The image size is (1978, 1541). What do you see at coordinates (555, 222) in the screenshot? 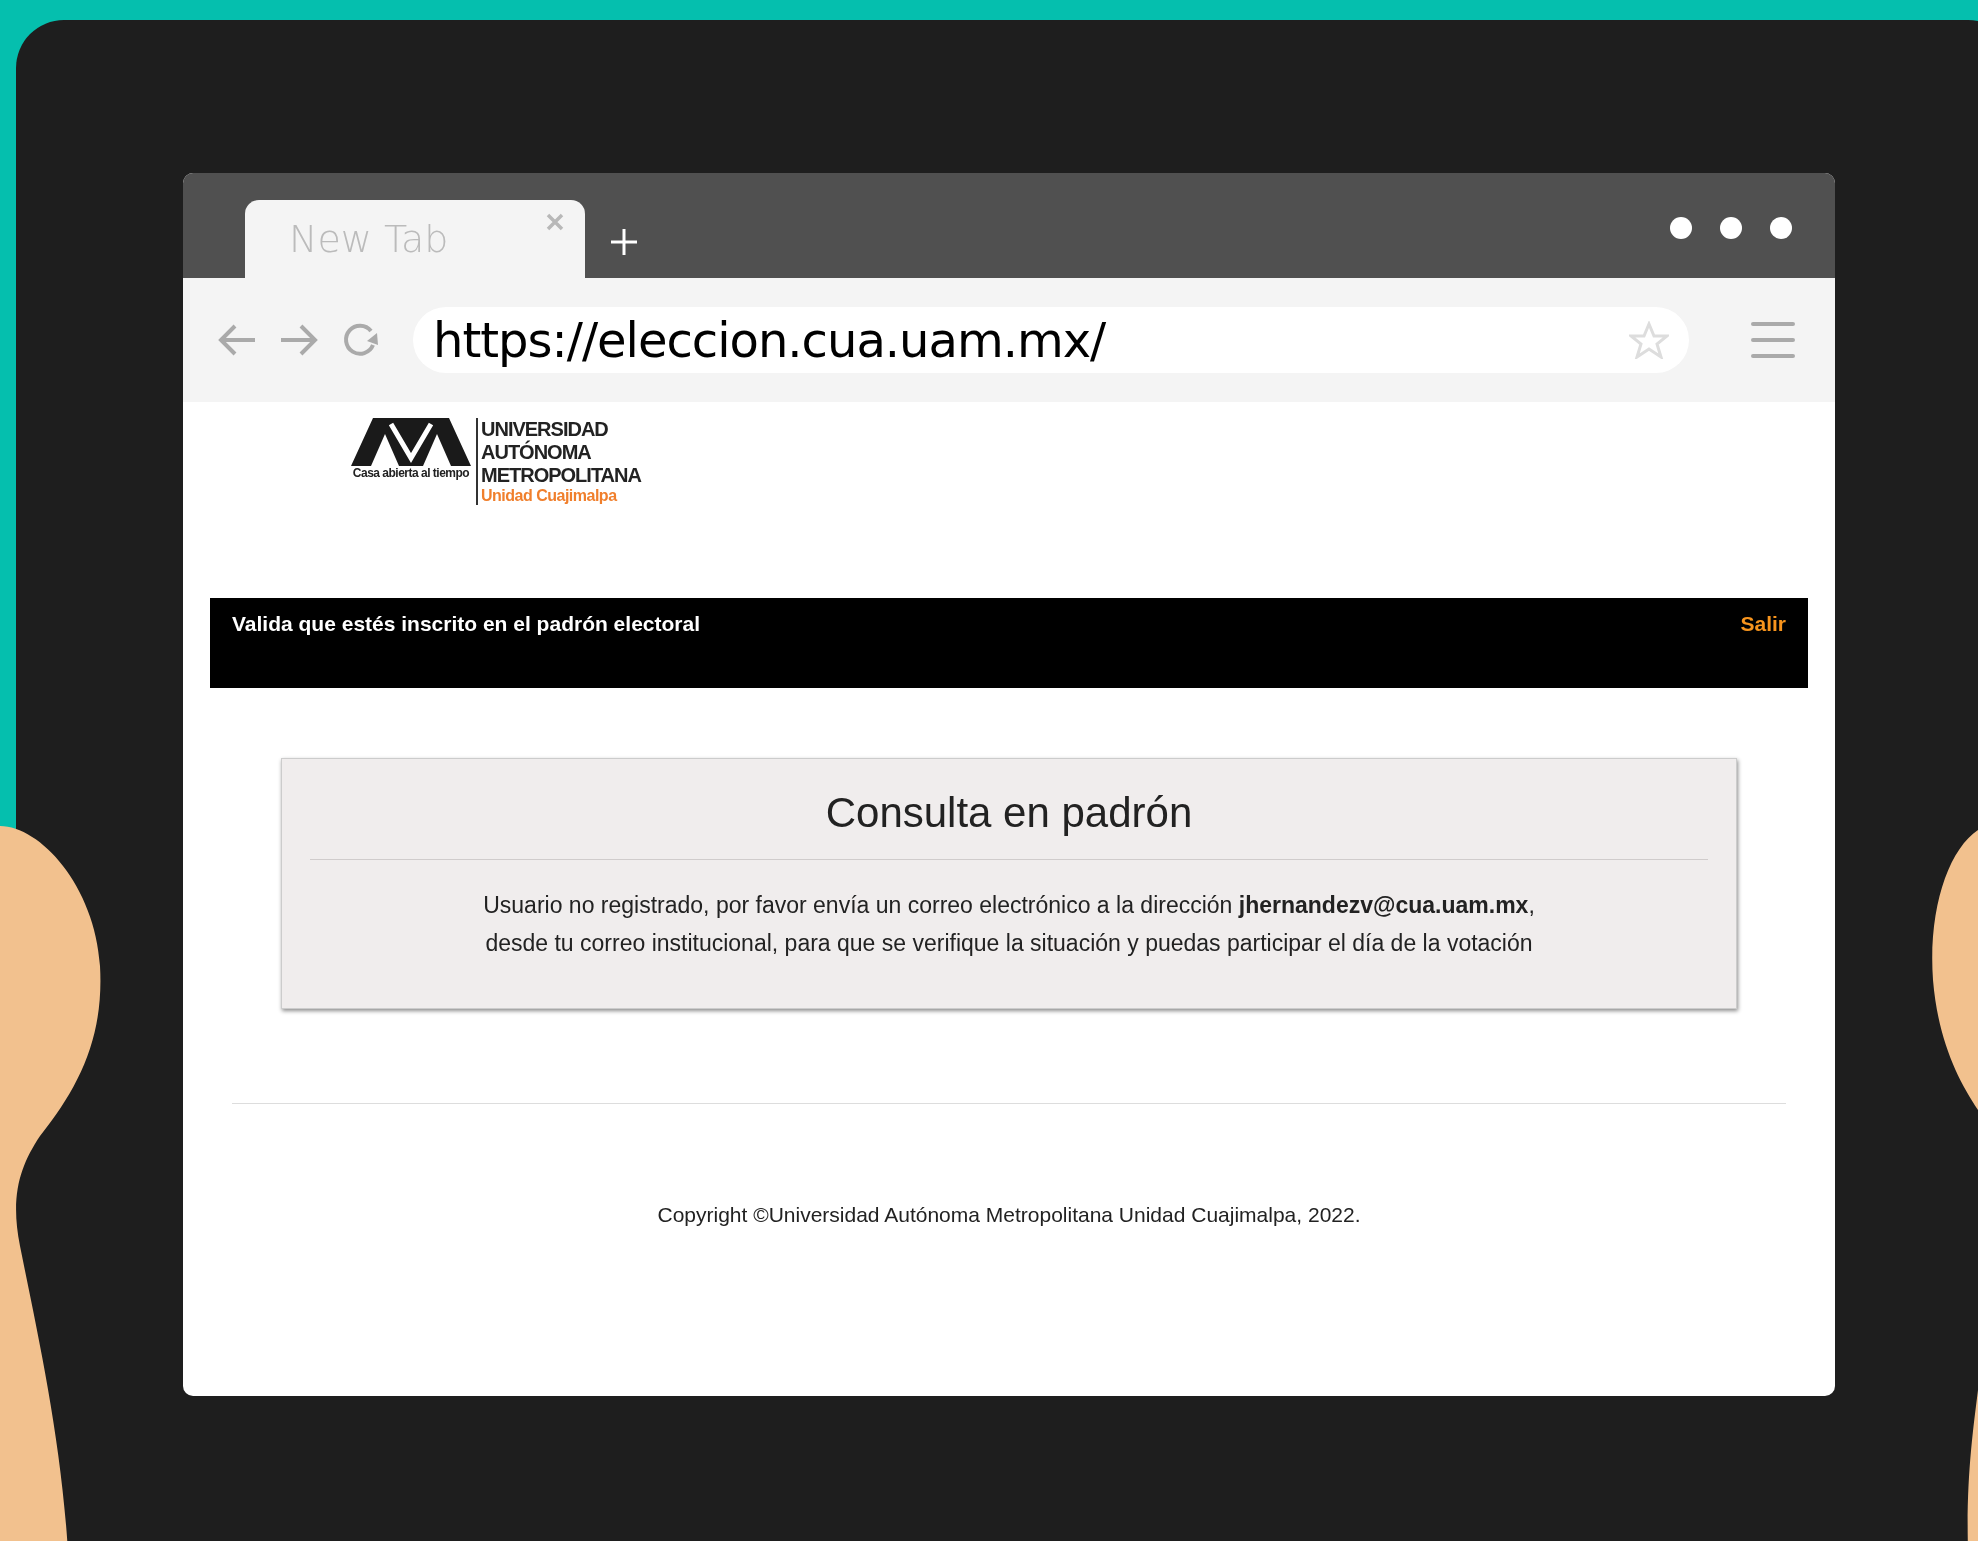
I see `close-icon` at bounding box center [555, 222].